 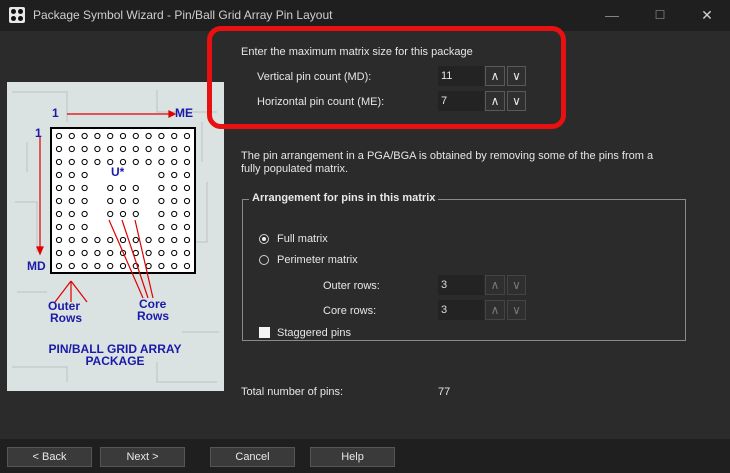 I want to click on maximize-icon: ☐, so click(x=660, y=15).